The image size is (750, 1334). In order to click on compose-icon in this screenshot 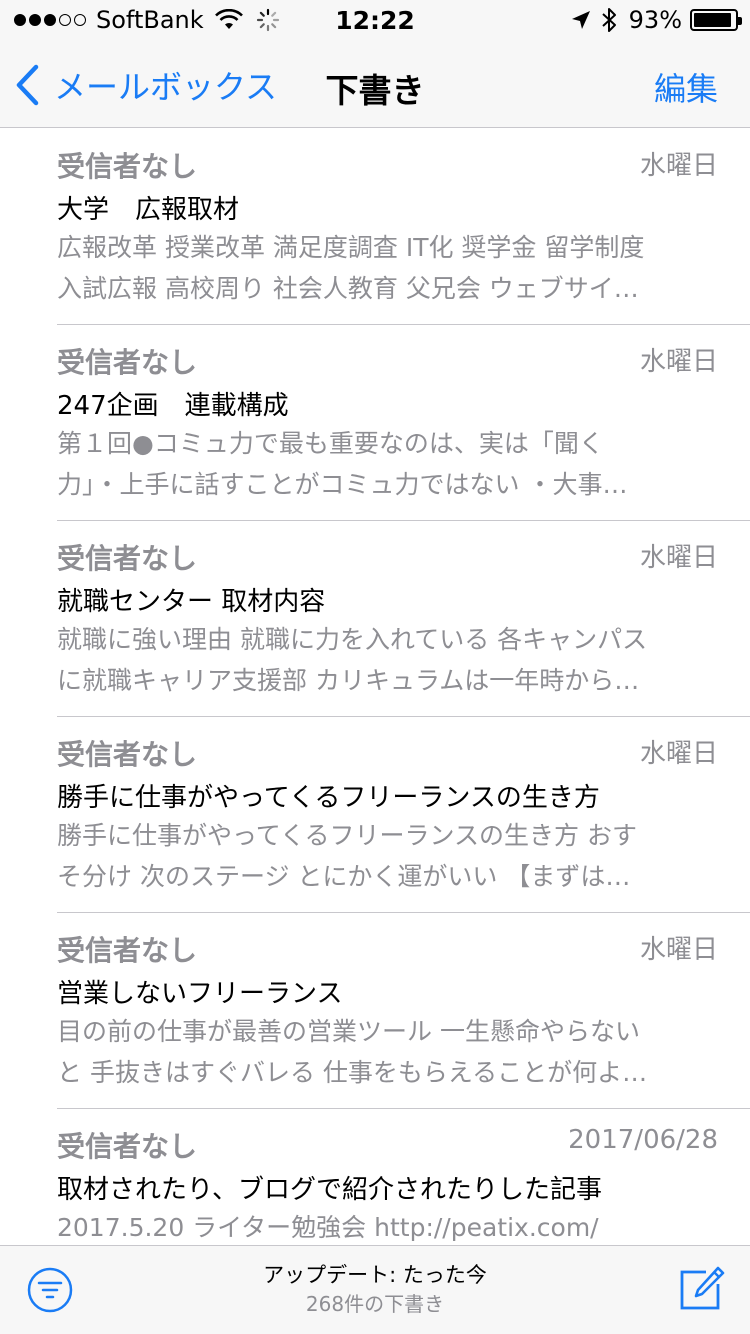, I will do `click(701, 1289)`.